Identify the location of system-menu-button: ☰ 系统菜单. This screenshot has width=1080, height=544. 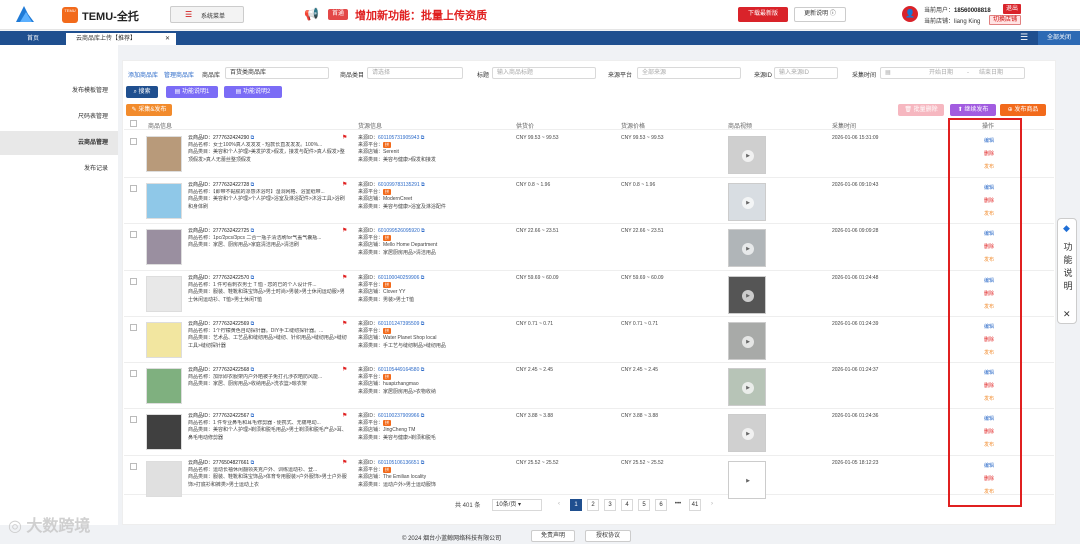
(207, 14).